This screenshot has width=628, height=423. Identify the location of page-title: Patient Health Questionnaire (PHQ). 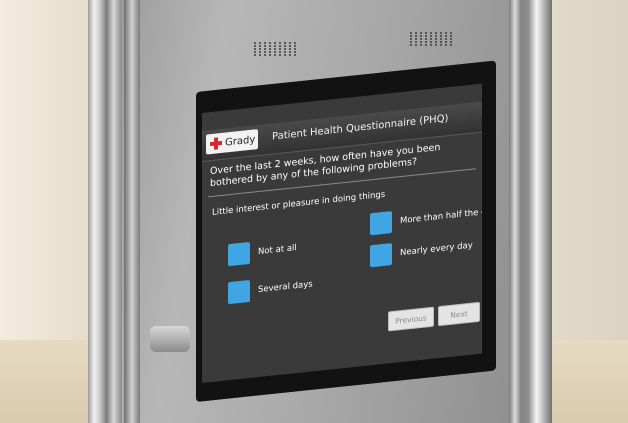
(360, 128).